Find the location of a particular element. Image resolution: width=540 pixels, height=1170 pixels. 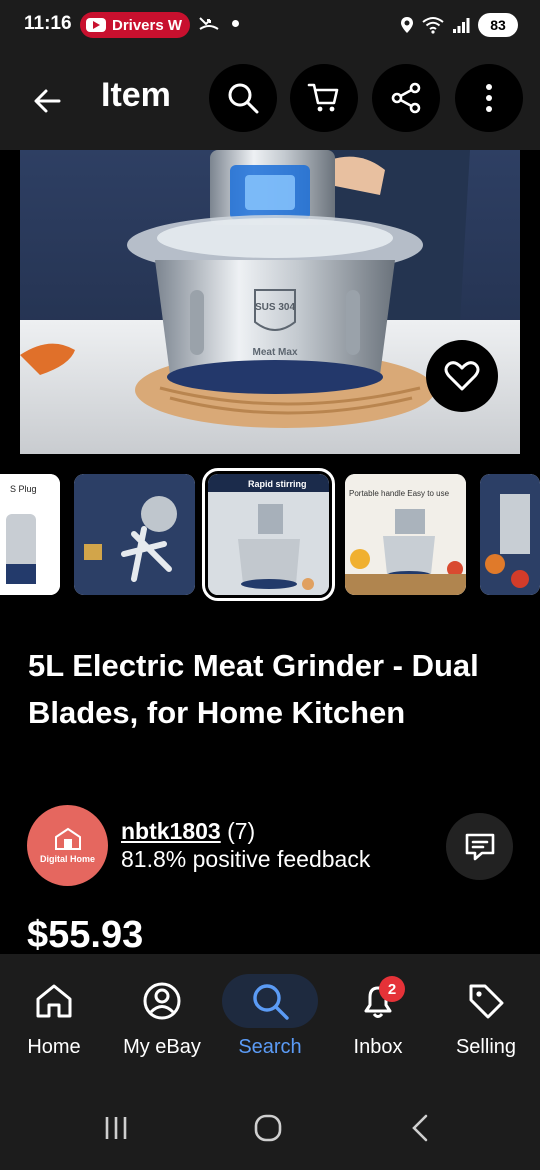

home-circle-icon is located at coordinates (268, 1128).